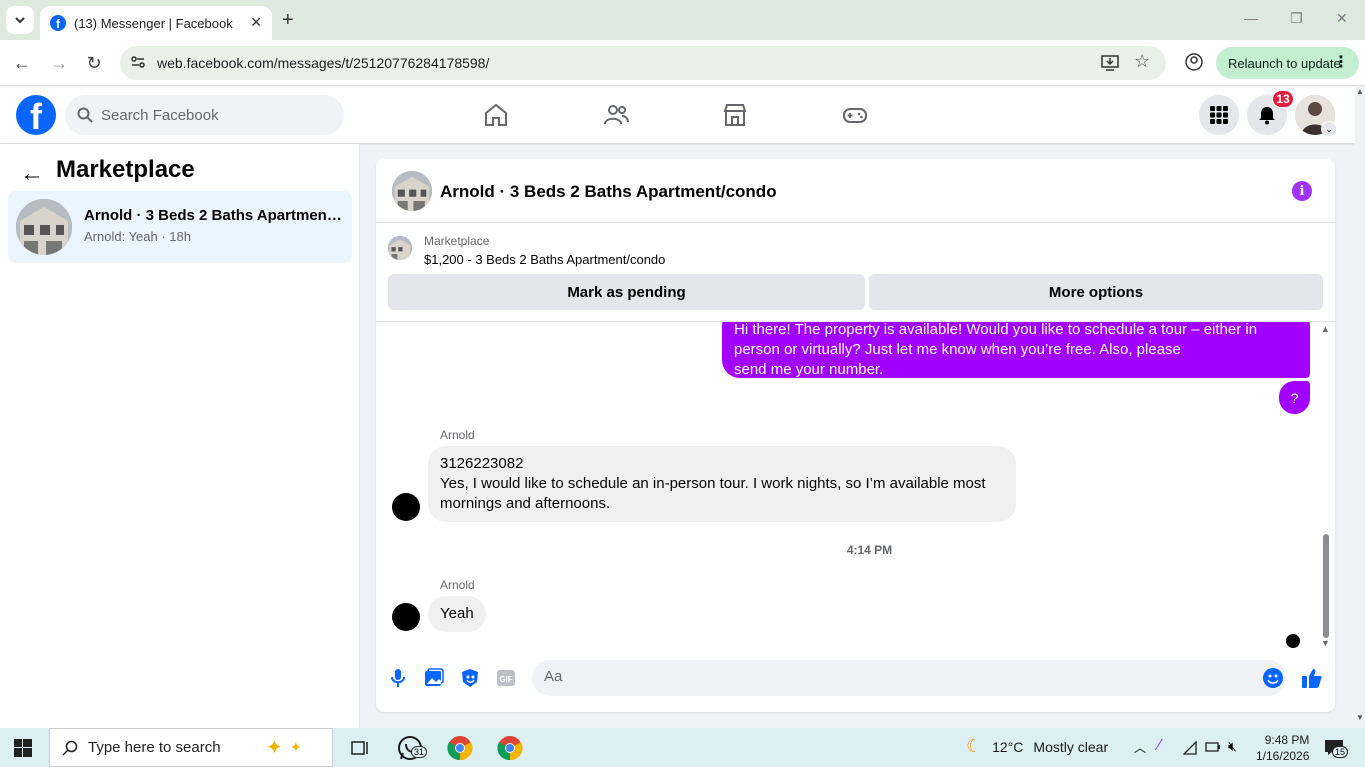 Image resolution: width=1365 pixels, height=767 pixels. I want to click on gaming-nav-icon, so click(855, 115).